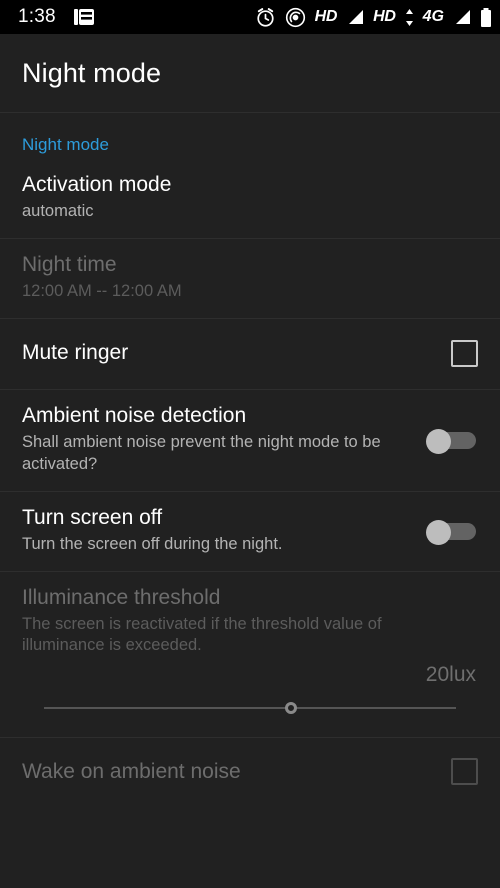 This screenshot has height=888, width=500. What do you see at coordinates (65, 144) in the screenshot?
I see `section-header-night-mode: Night mode` at bounding box center [65, 144].